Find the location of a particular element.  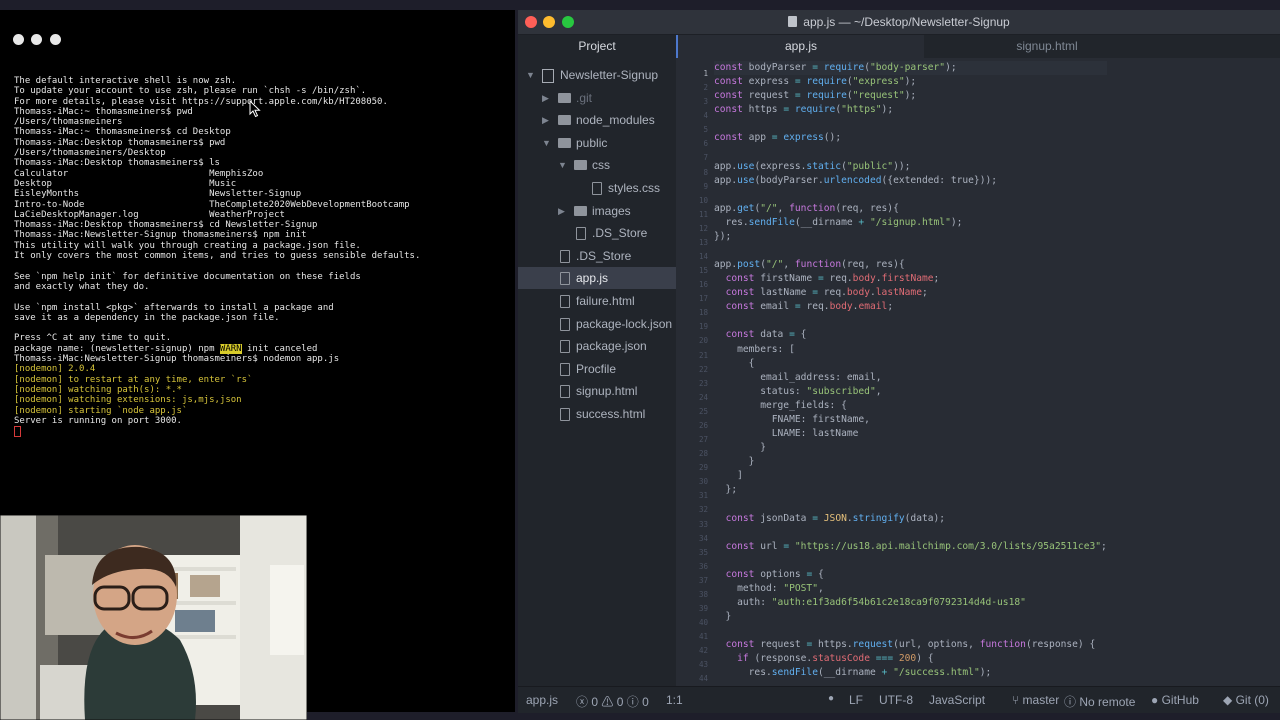

terminal-line: Thomass-iMac:Desktop thomasmeiners$ pwd is located at coordinates (120, 142).